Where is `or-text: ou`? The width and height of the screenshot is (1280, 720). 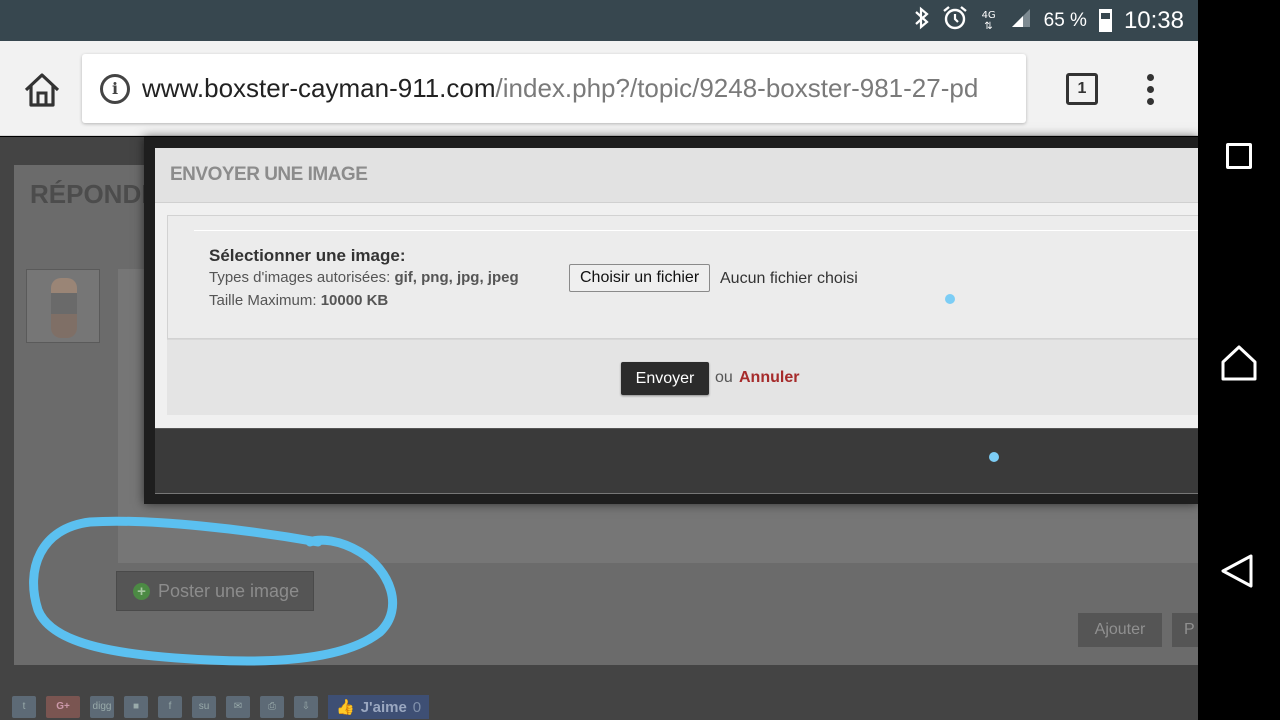 or-text: ou is located at coordinates (724, 377).